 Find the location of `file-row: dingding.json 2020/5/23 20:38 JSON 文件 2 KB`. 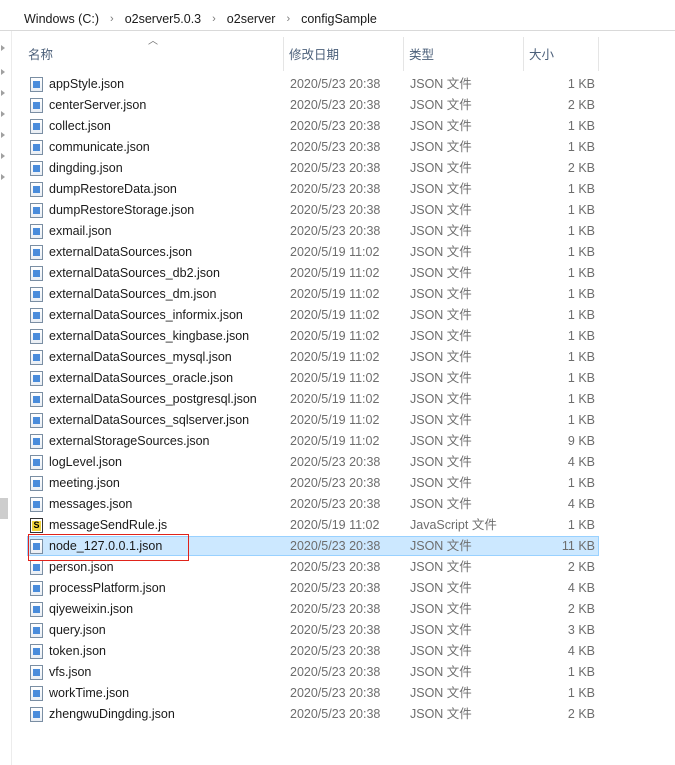

file-row: dingding.json 2020/5/23 20:38 JSON 文件 2 KB is located at coordinates (313, 168).